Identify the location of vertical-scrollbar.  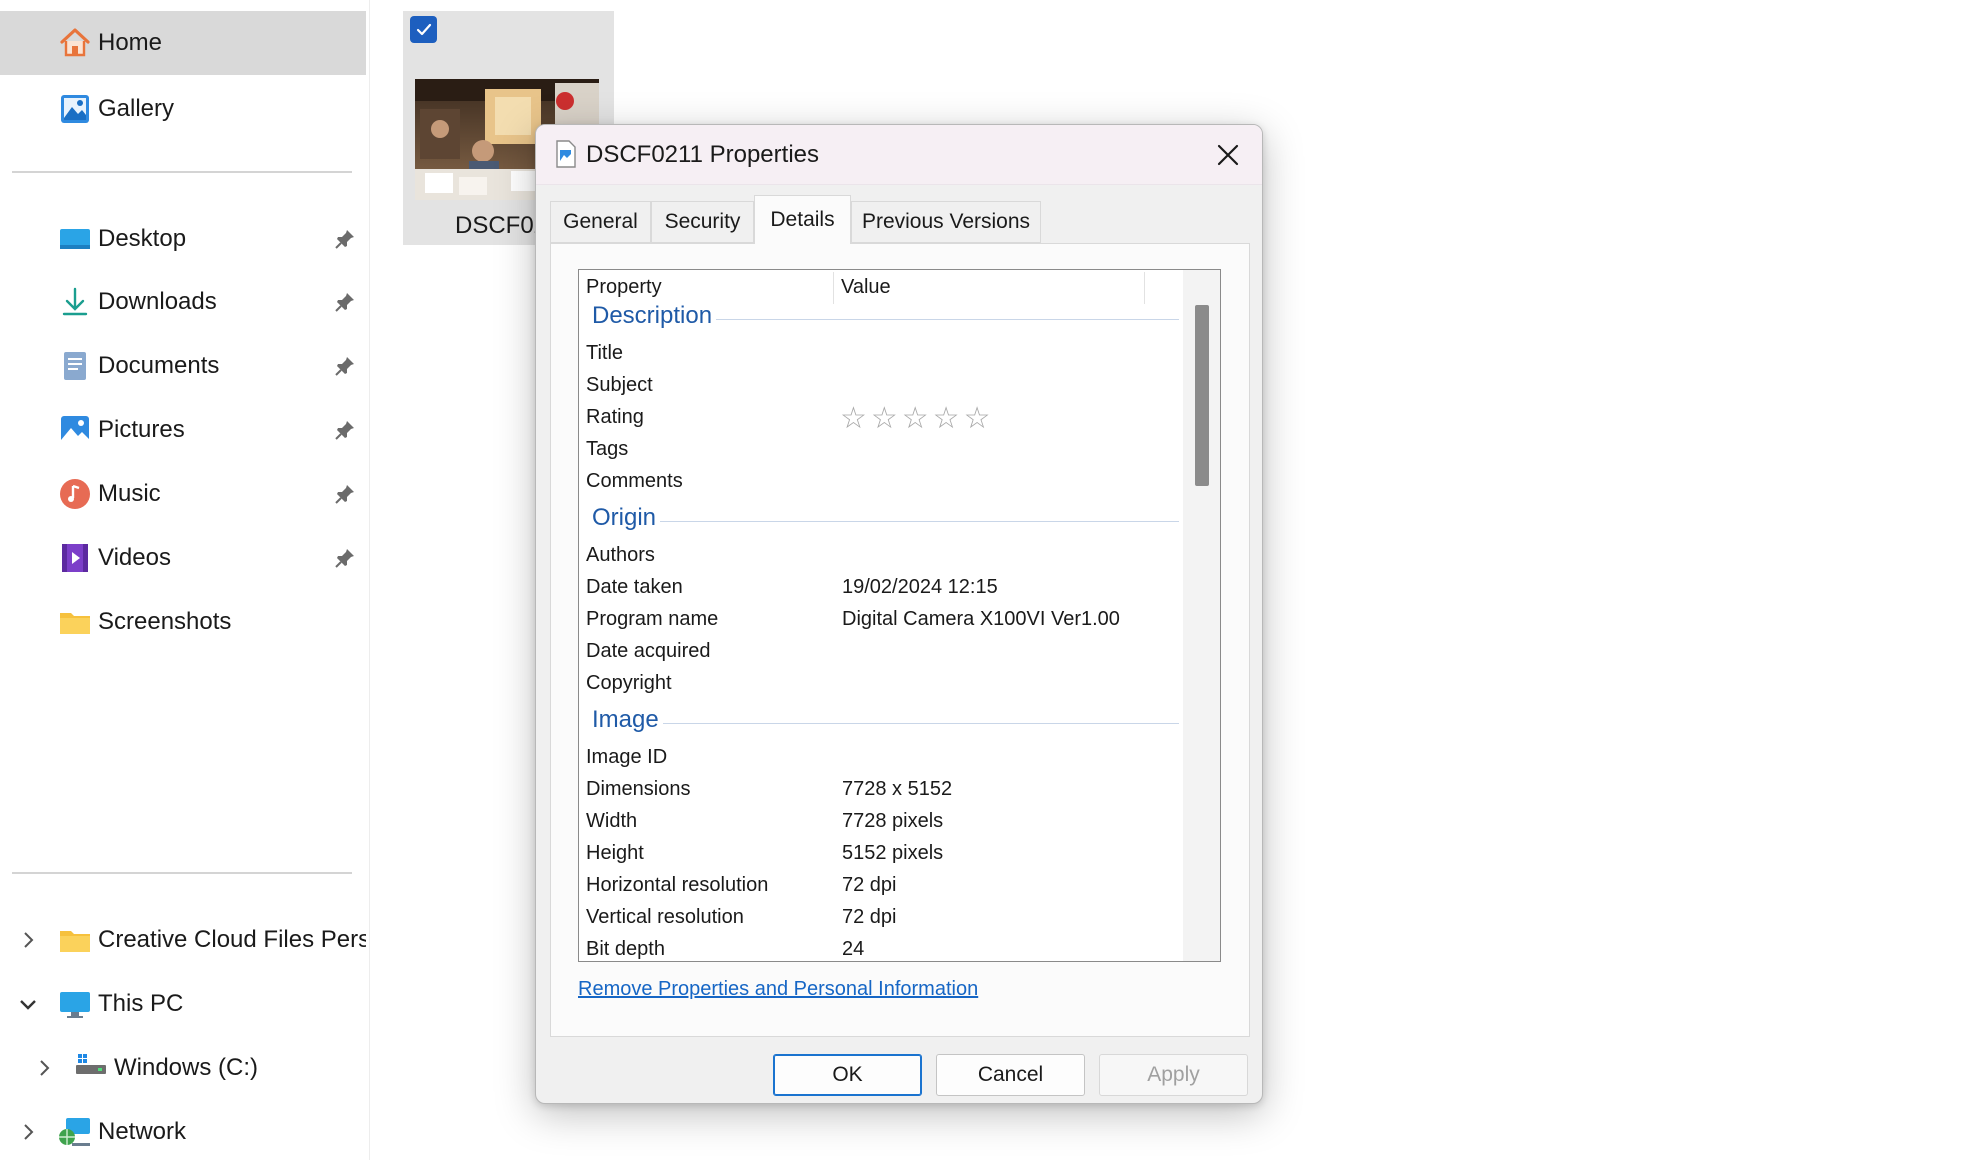
(1201, 615).